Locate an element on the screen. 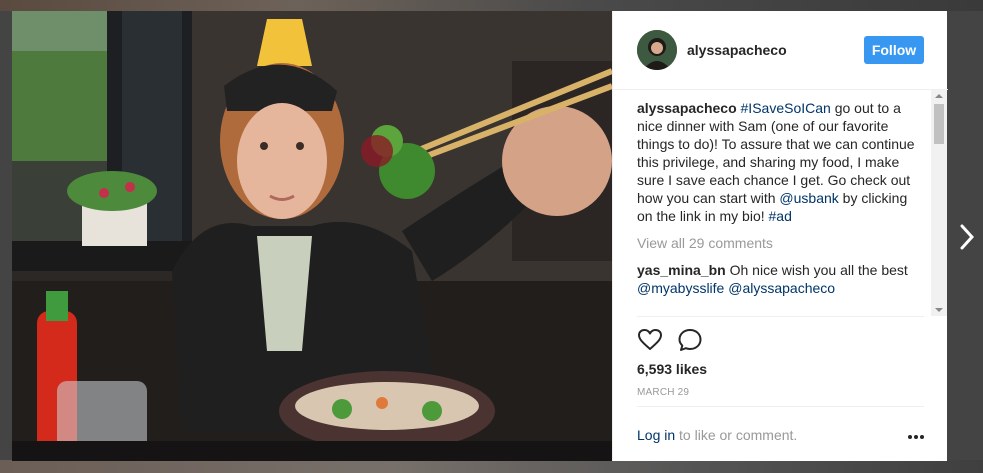  comment-button is located at coordinates (691, 341).